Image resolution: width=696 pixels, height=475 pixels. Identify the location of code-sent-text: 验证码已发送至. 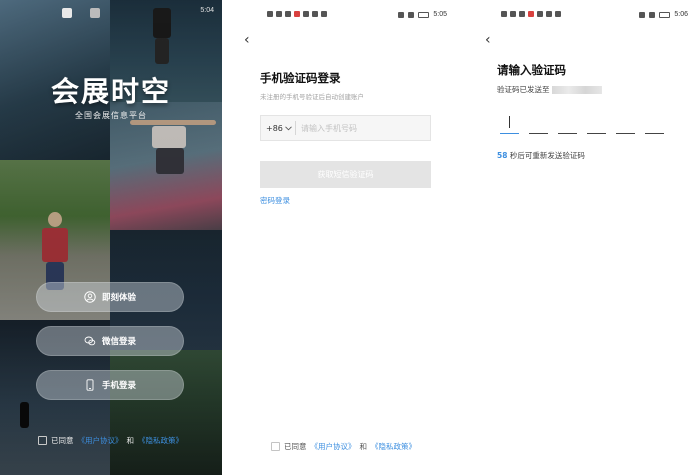
(523, 89).